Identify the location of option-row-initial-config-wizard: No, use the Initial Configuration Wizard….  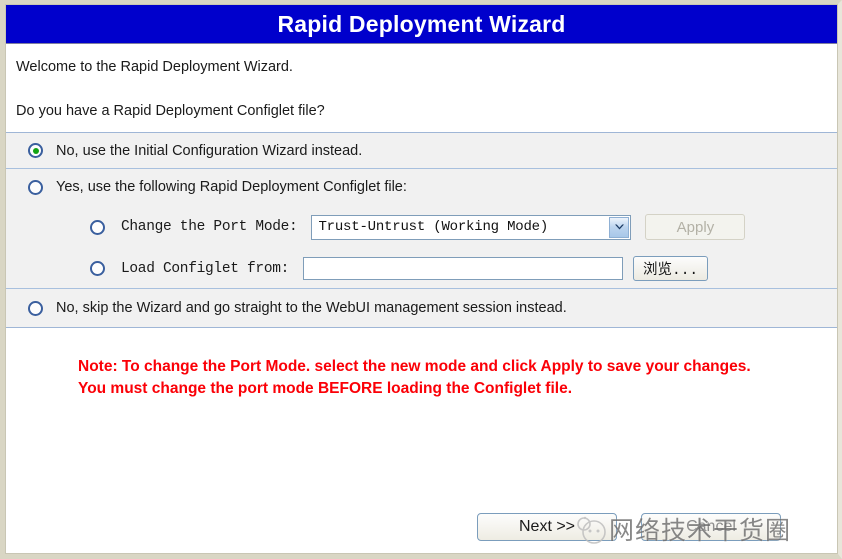
(421, 151).